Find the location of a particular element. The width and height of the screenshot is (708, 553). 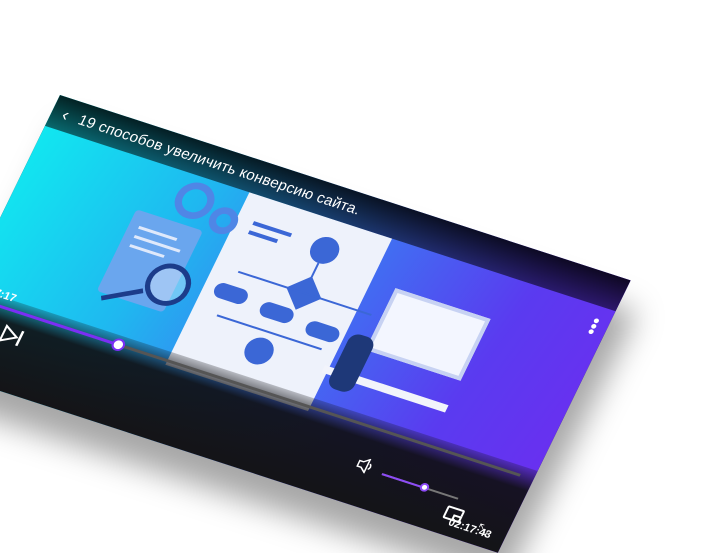

video-title: 19 способов увеличить конверсию сайта. is located at coordinates (219, 165).